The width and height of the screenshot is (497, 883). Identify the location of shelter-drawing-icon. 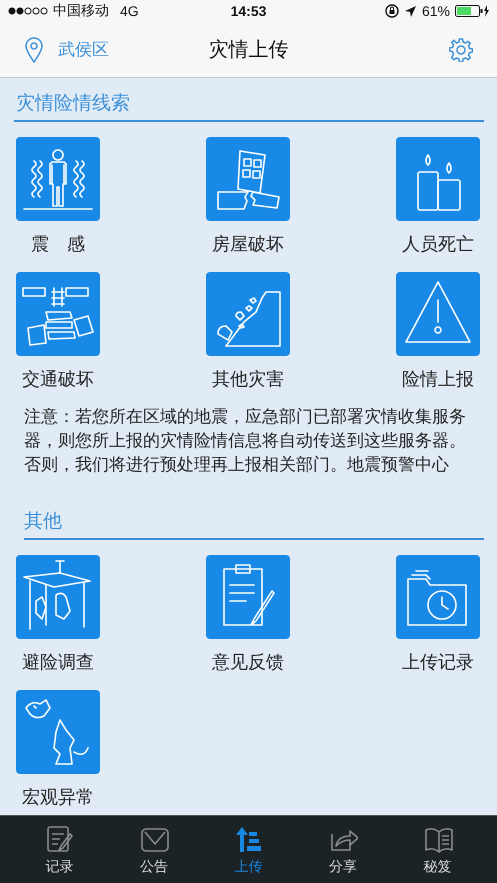
(58, 597).